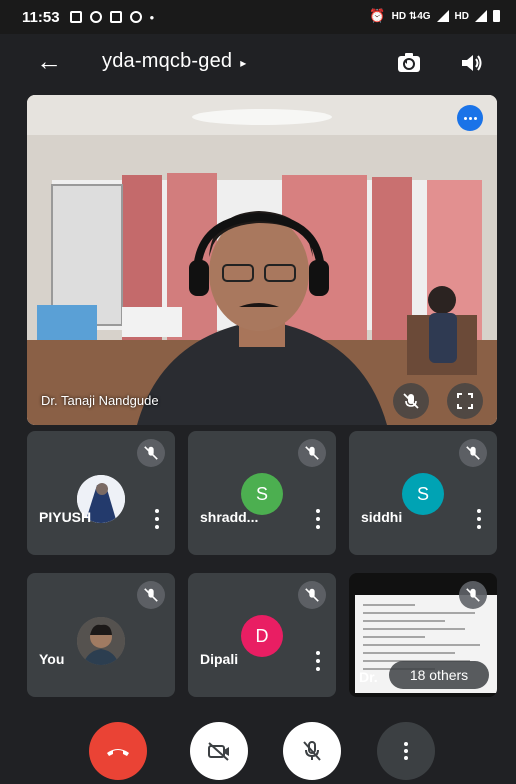 The width and height of the screenshot is (516, 784). I want to click on gallery-icon, so click(115, 17).